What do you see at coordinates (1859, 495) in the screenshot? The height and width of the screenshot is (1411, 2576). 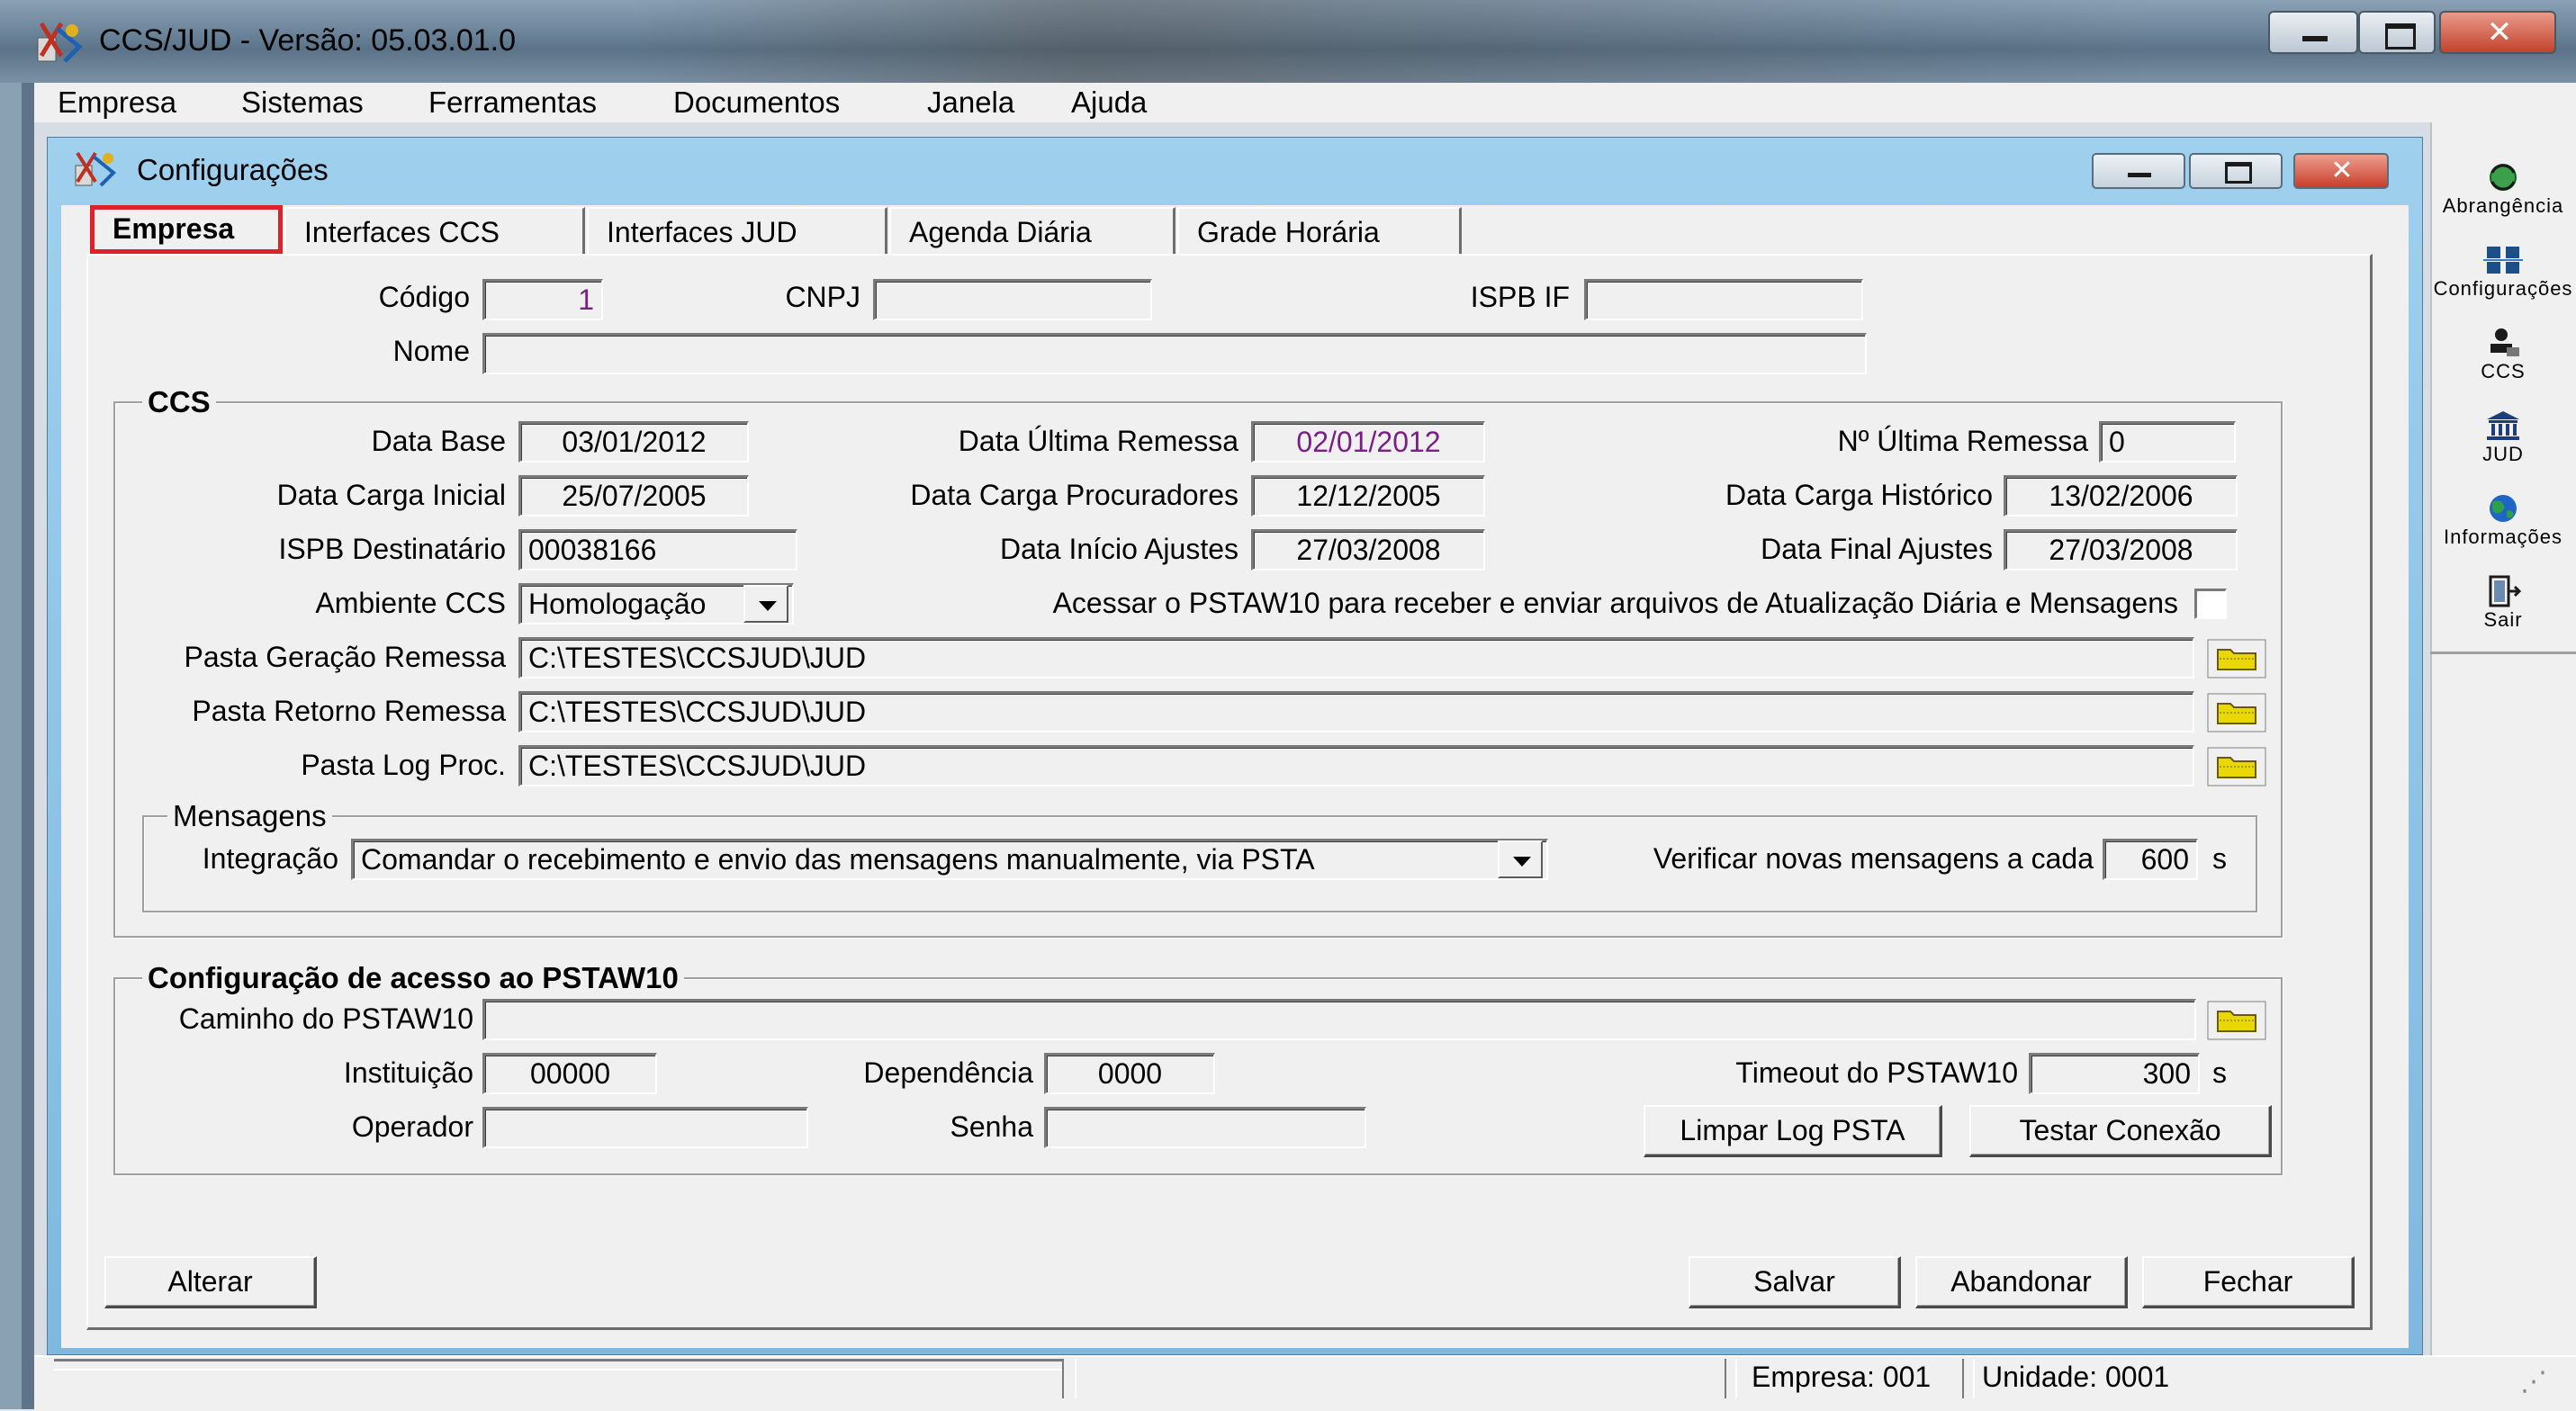 I see `data-carga-historico-label: Data Carga Histórico` at bounding box center [1859, 495].